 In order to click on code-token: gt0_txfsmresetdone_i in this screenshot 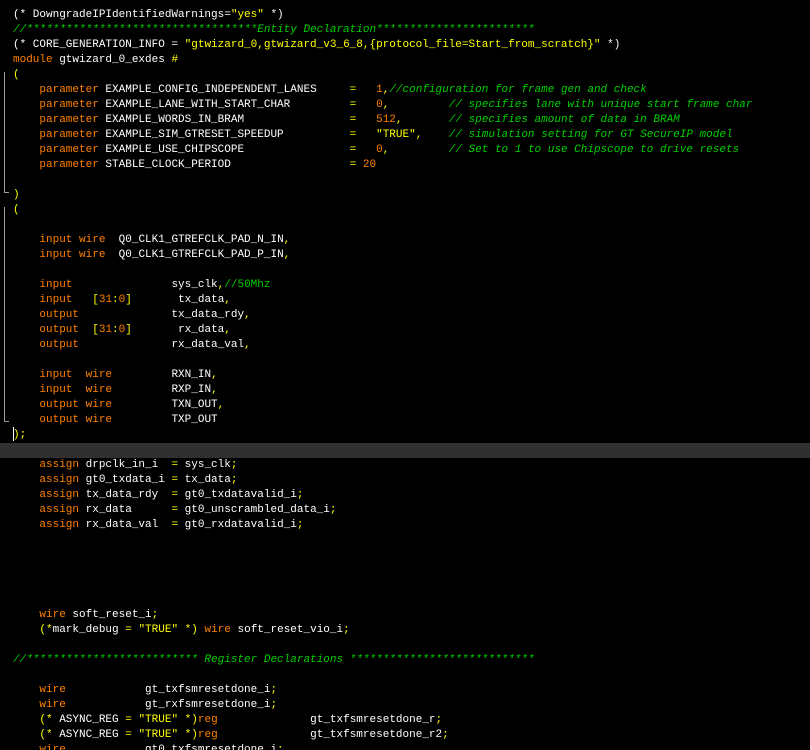, I will do `click(171, 747)`.